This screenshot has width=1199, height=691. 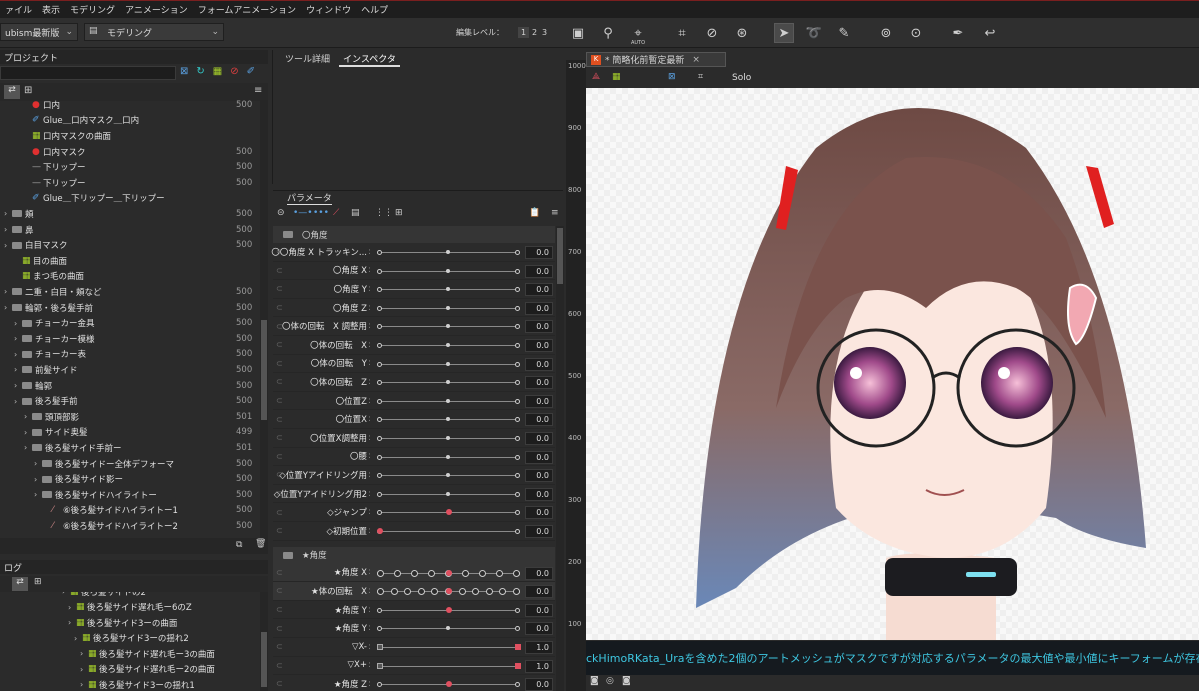 I want to click on screenshot-icon: ◙, so click(x=626, y=681).